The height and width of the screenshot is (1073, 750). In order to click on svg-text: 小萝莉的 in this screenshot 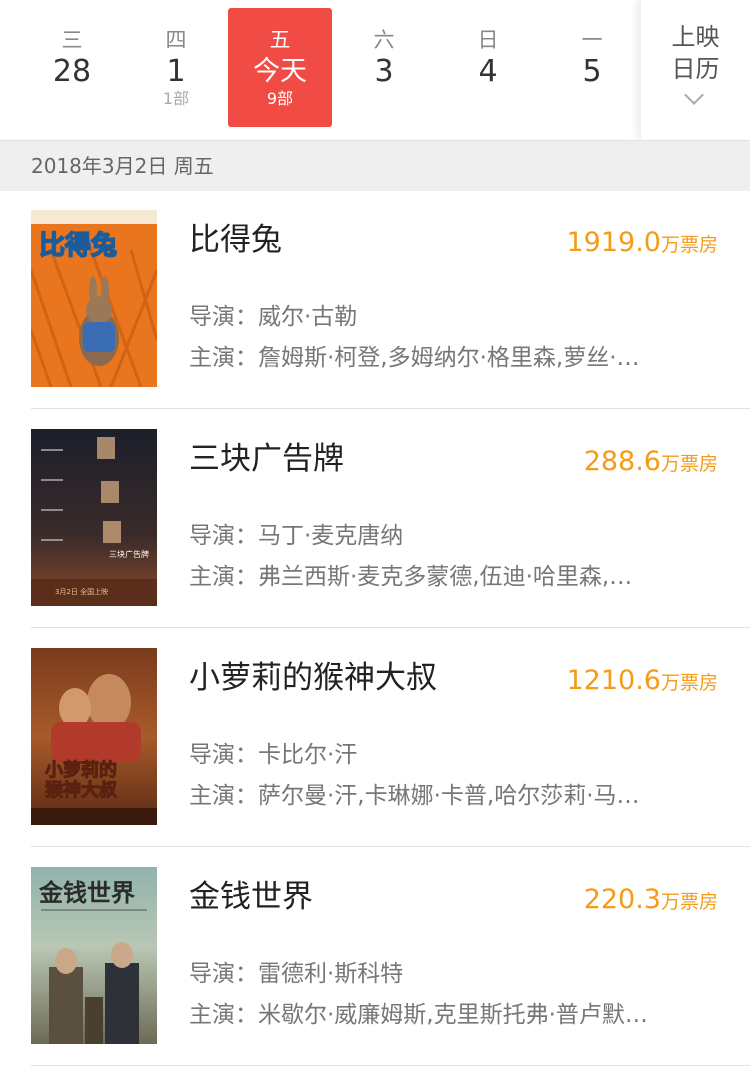, I will do `click(81, 770)`.